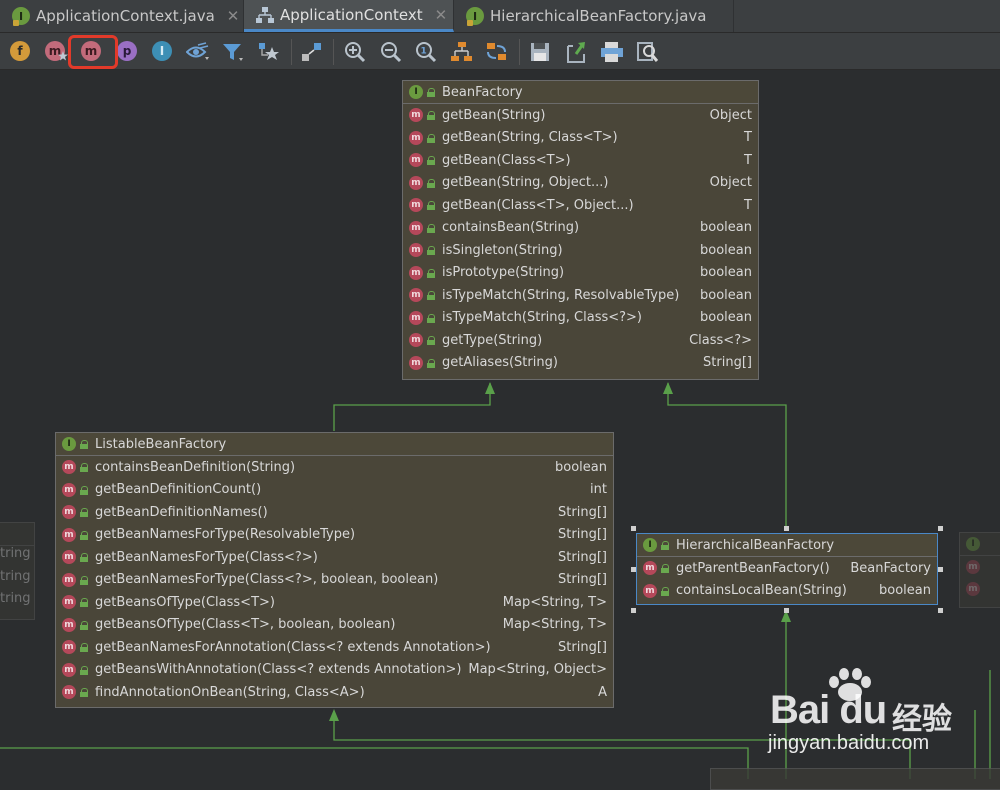  I want to click on method-row: m containsBeanDefinition(String) boolean, so click(334, 467).